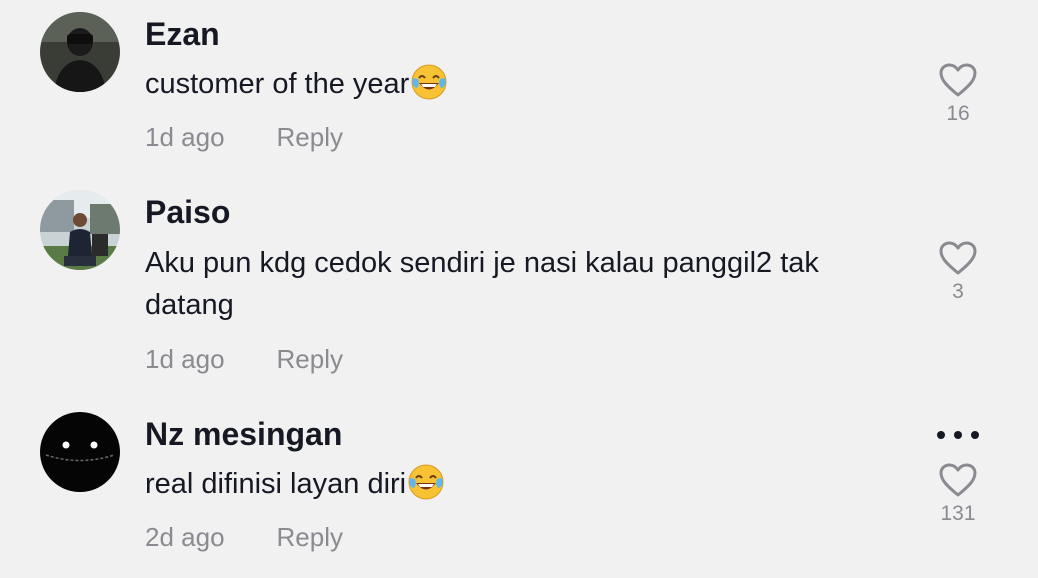 The width and height of the screenshot is (1038, 578). Describe the element at coordinates (426, 482) in the screenshot. I see `tears-of-joy-emoji` at that location.